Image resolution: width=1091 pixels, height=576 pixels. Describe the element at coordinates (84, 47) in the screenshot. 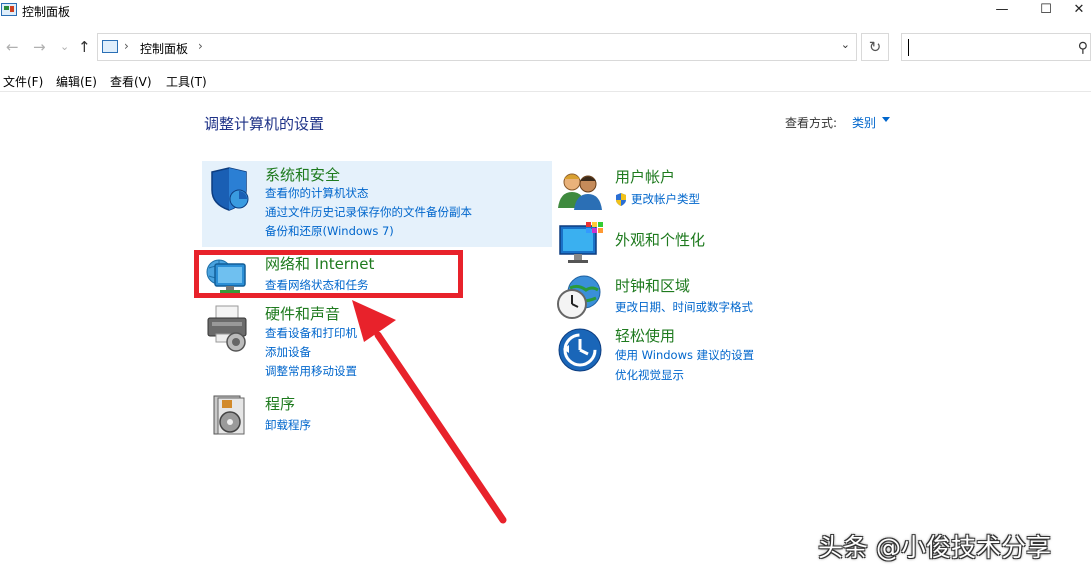

I see `up-button: ↑` at that location.